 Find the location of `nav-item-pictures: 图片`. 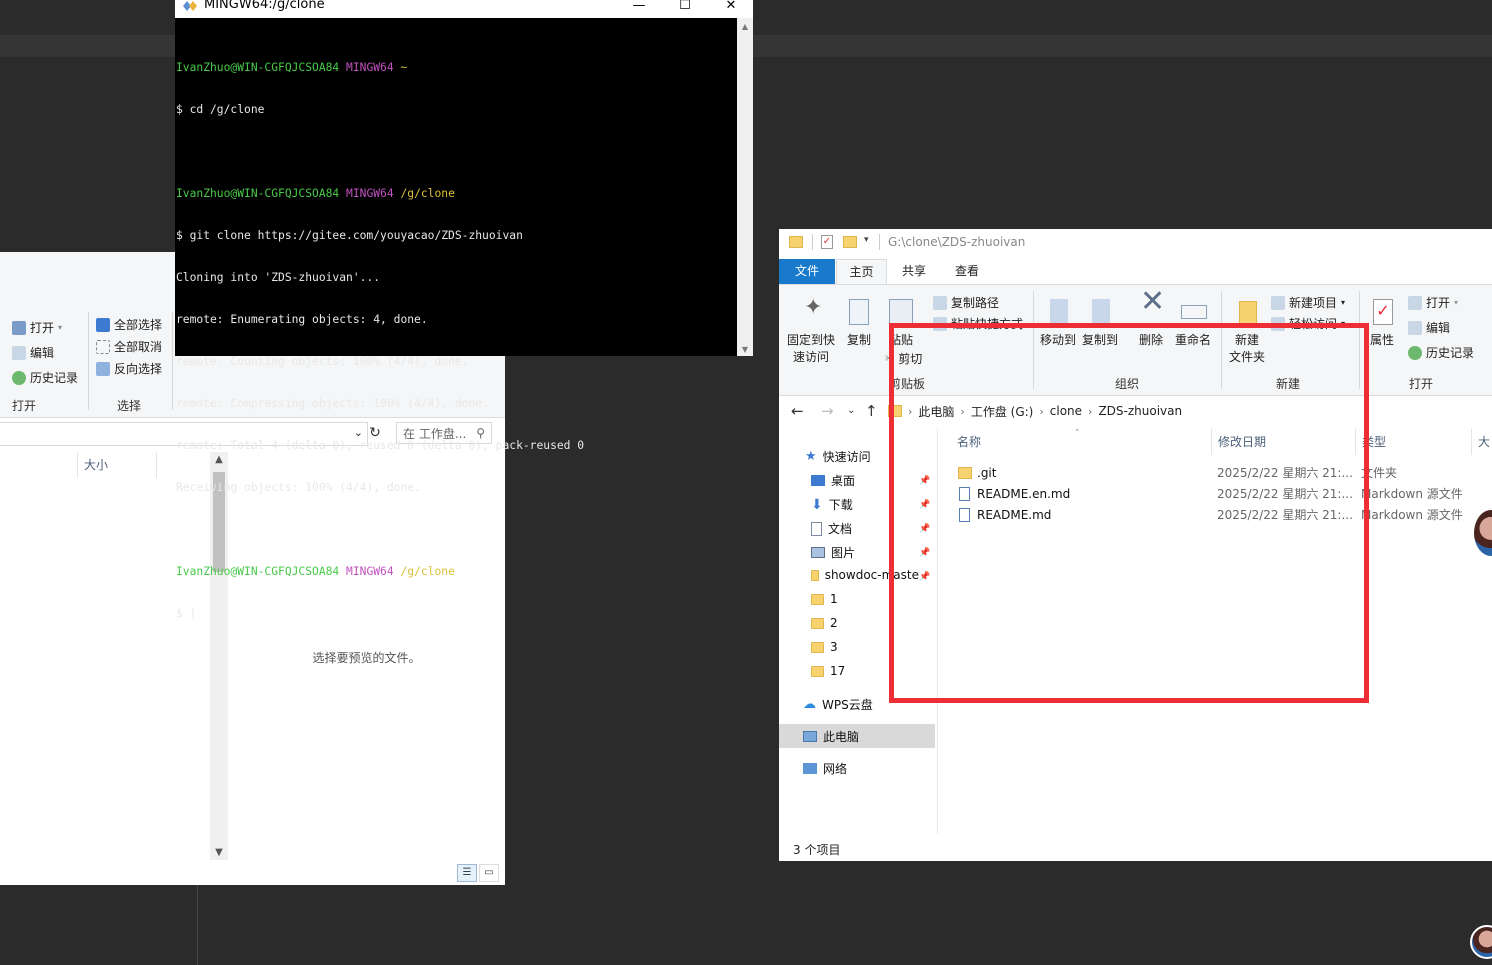

nav-item-pictures: 图片 is located at coordinates (833, 552).